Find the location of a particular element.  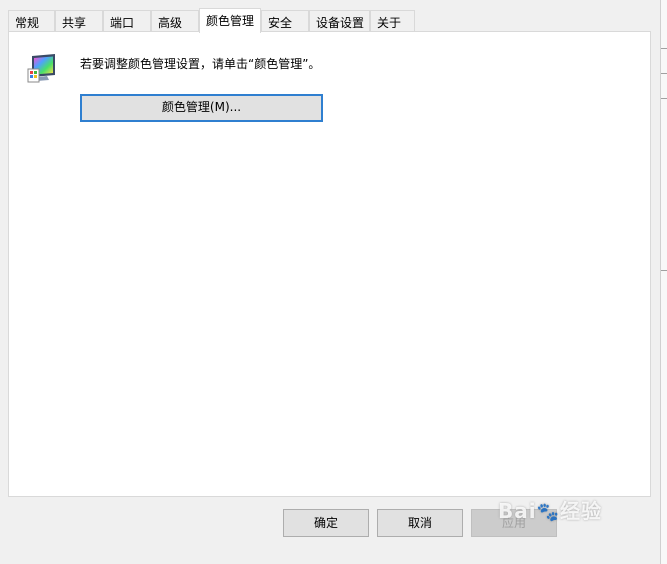

watermark-text: Bai is located at coordinates (517, 511).